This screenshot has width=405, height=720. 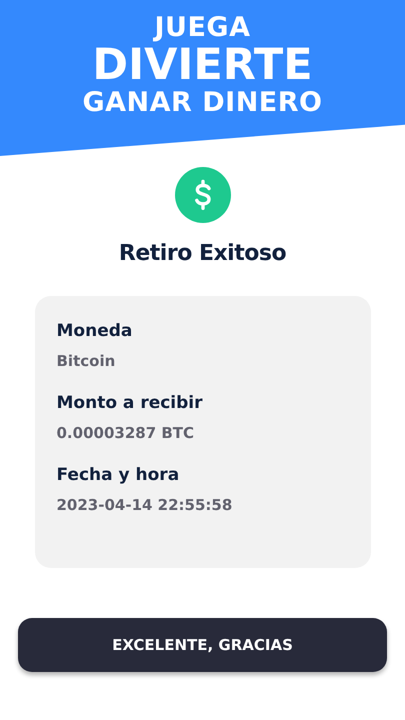 I want to click on detail-label: Fecha y hora, so click(x=118, y=476).